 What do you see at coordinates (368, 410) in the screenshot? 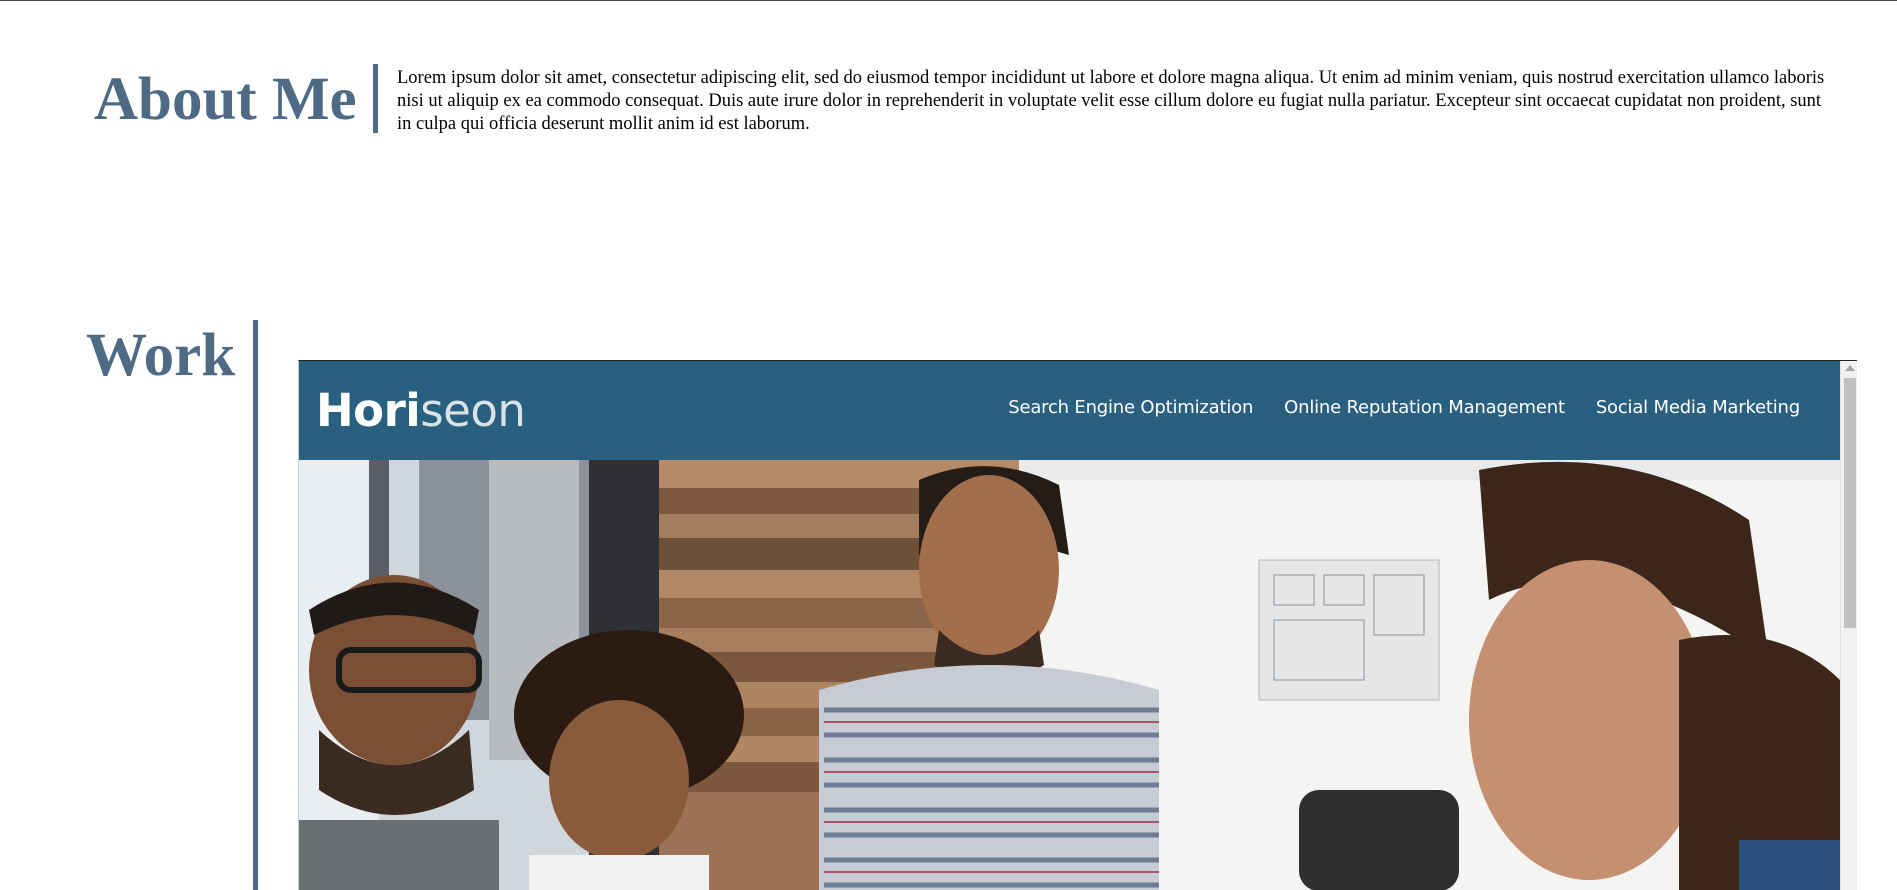
I see `logo-primary: Hori` at bounding box center [368, 410].